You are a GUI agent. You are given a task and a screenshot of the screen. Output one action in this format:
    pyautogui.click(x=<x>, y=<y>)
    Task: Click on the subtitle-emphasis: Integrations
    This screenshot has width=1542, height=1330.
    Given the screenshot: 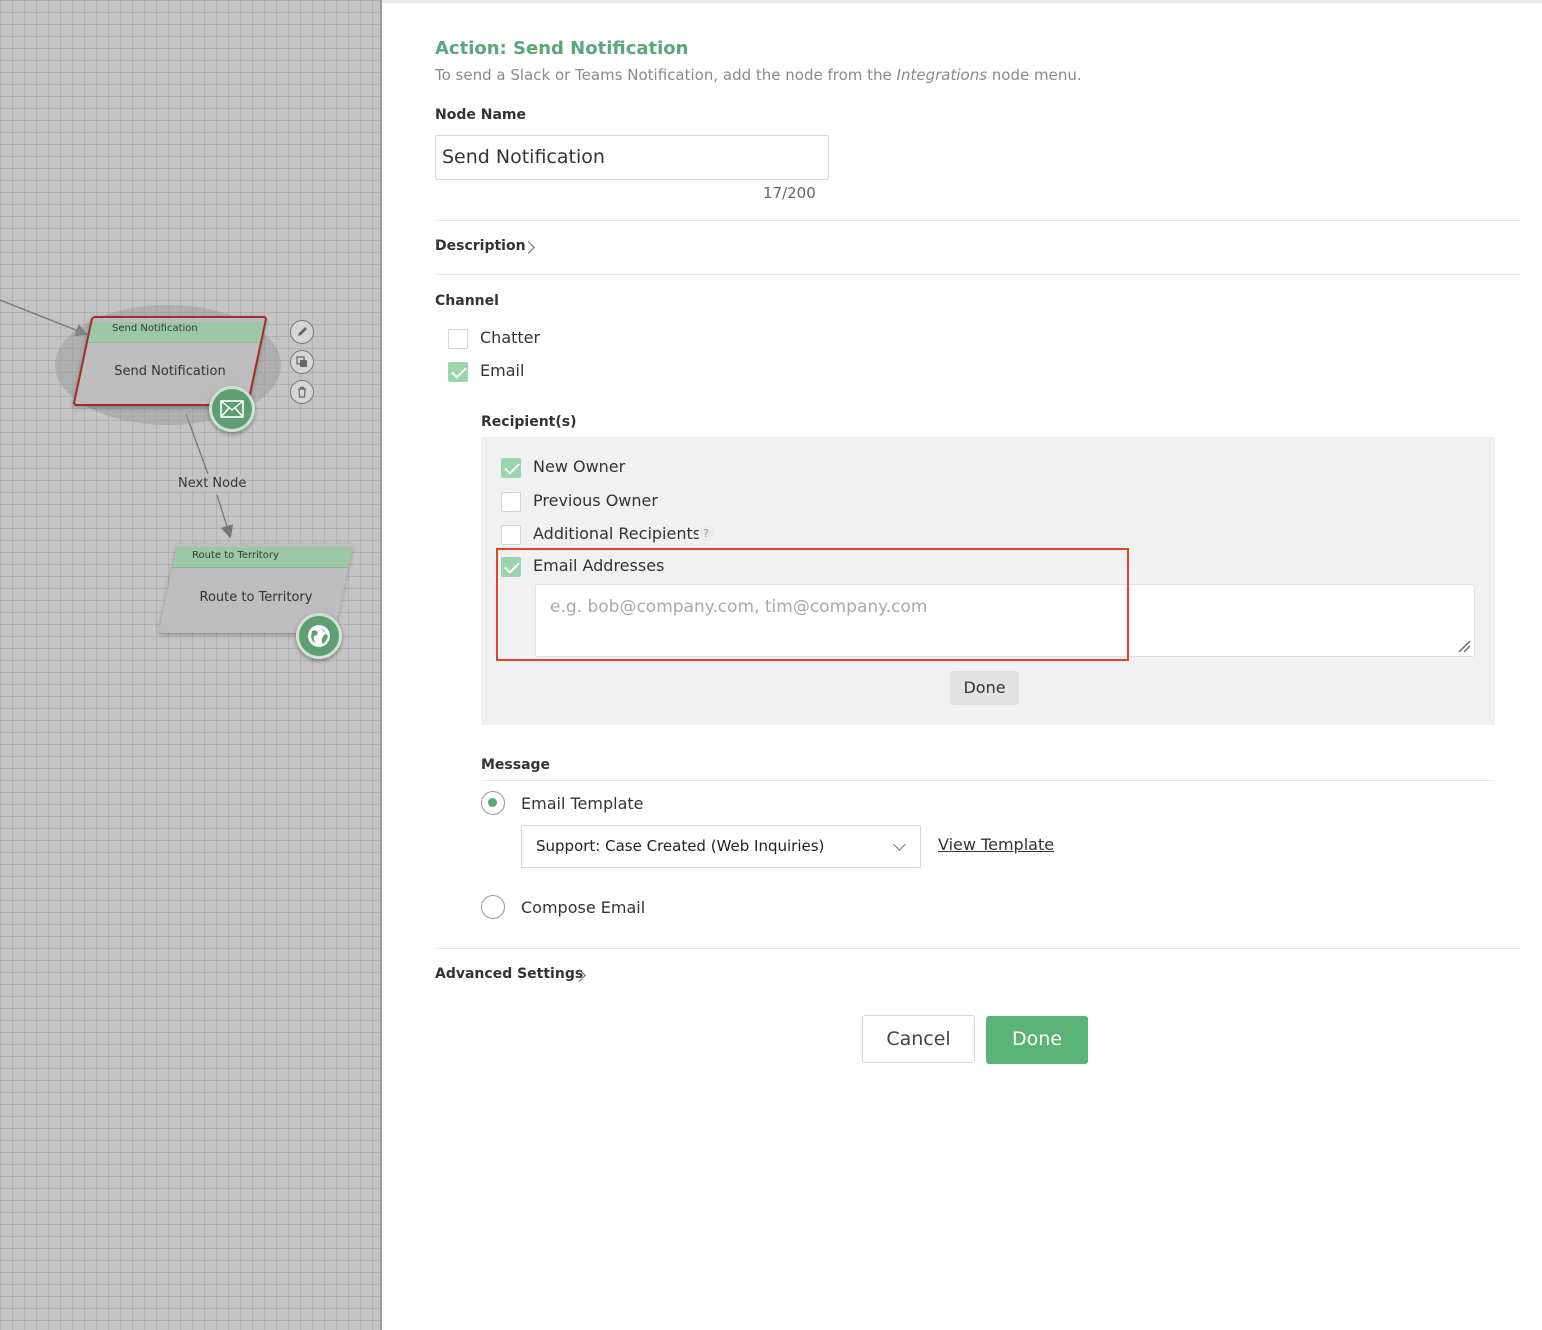 What is the action you would take?
    pyautogui.click(x=942, y=75)
    